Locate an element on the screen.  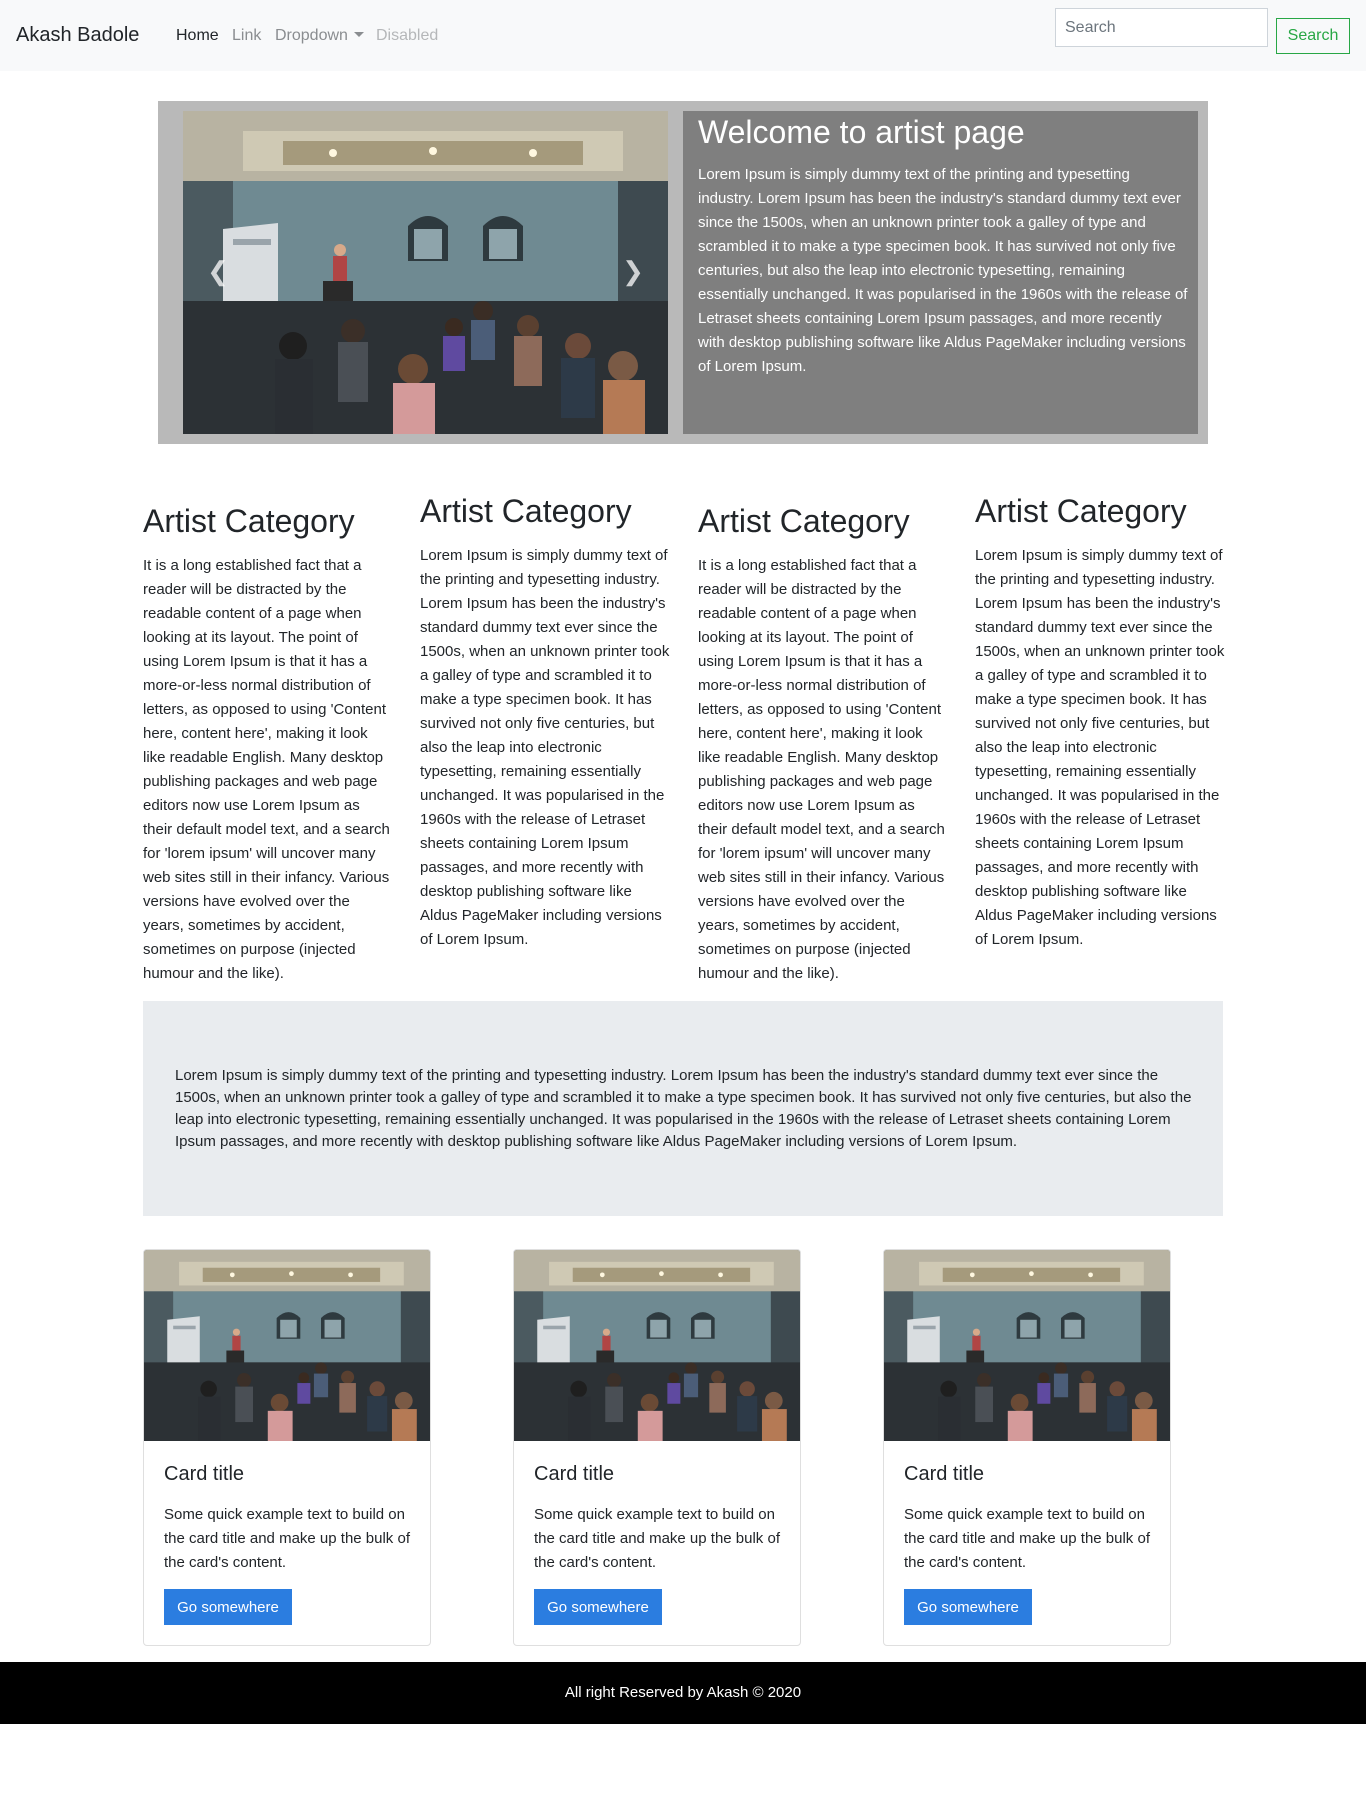
hero-carousel: ❮ ❯ is located at coordinates (425, 272).